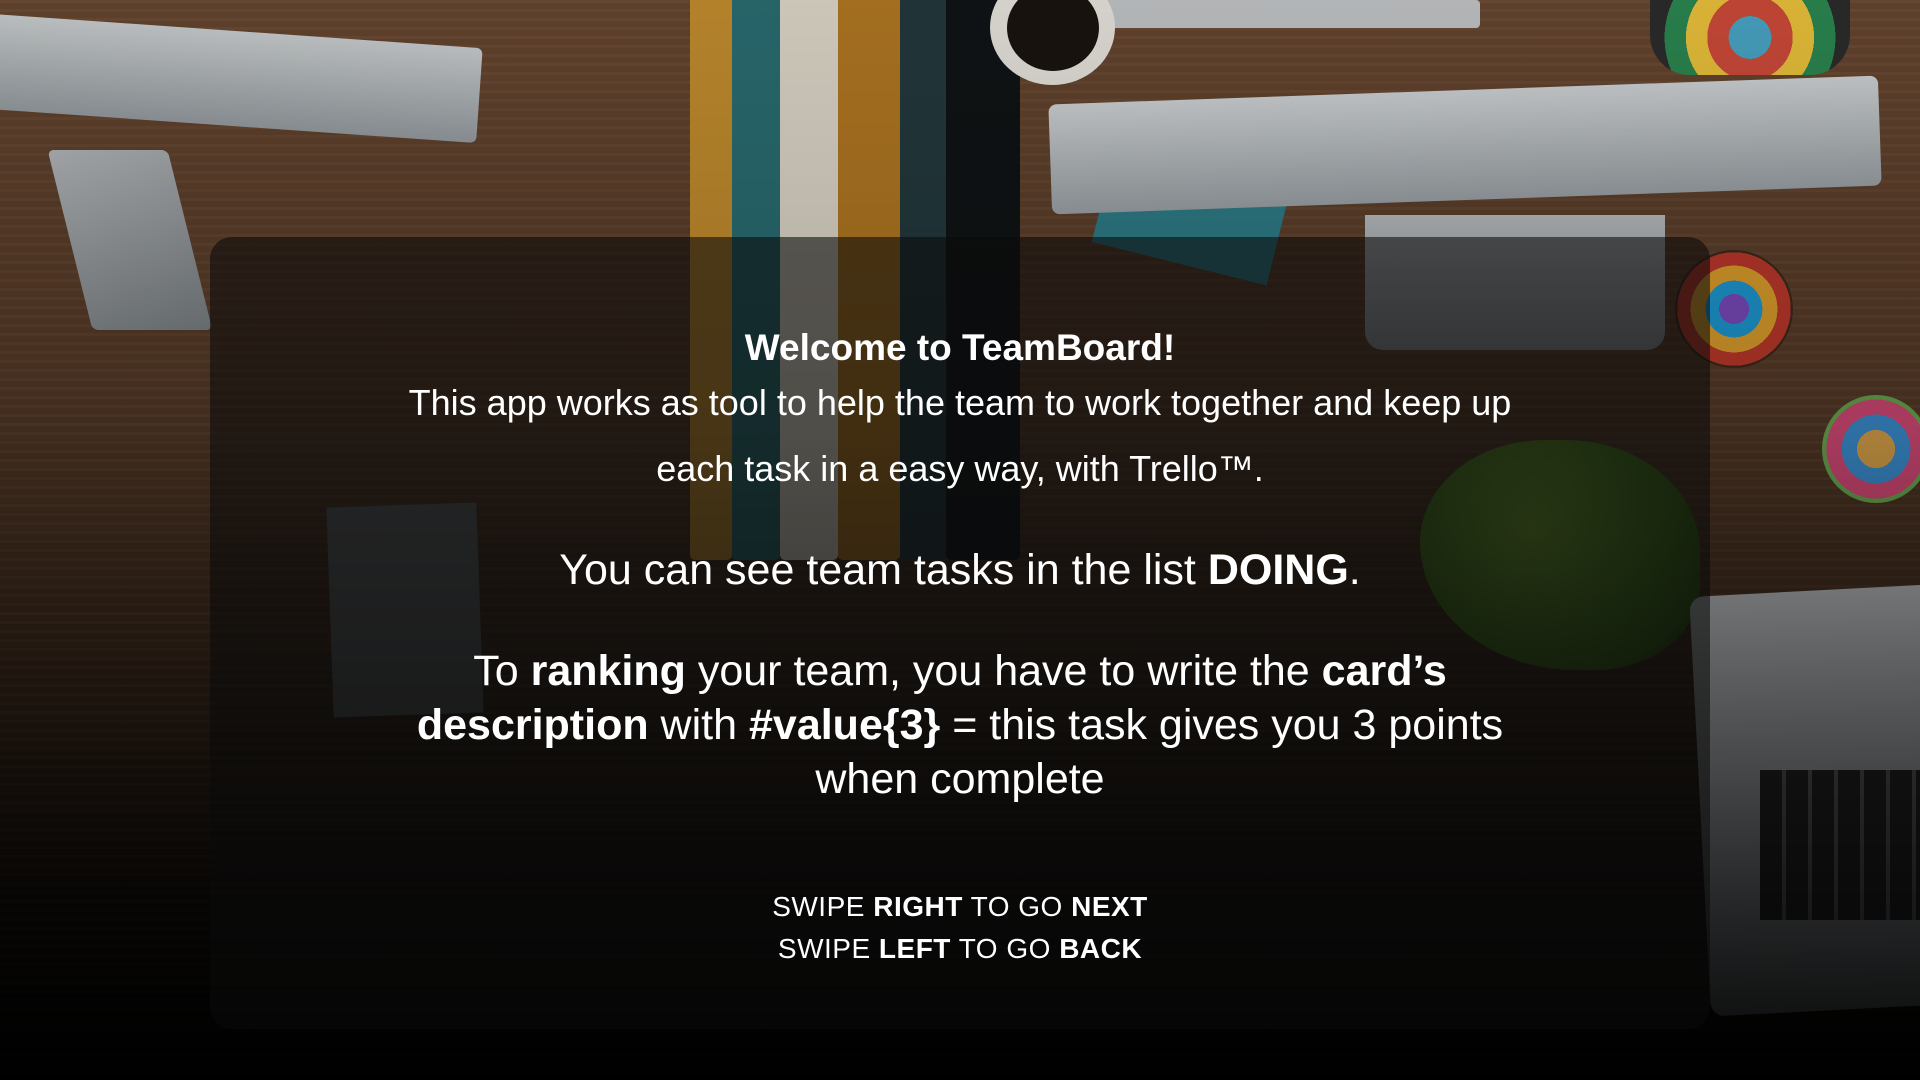 This screenshot has height=1080, width=1920. Describe the element at coordinates (918, 906) in the screenshot. I see `swipe-direction: RIGHT` at that location.